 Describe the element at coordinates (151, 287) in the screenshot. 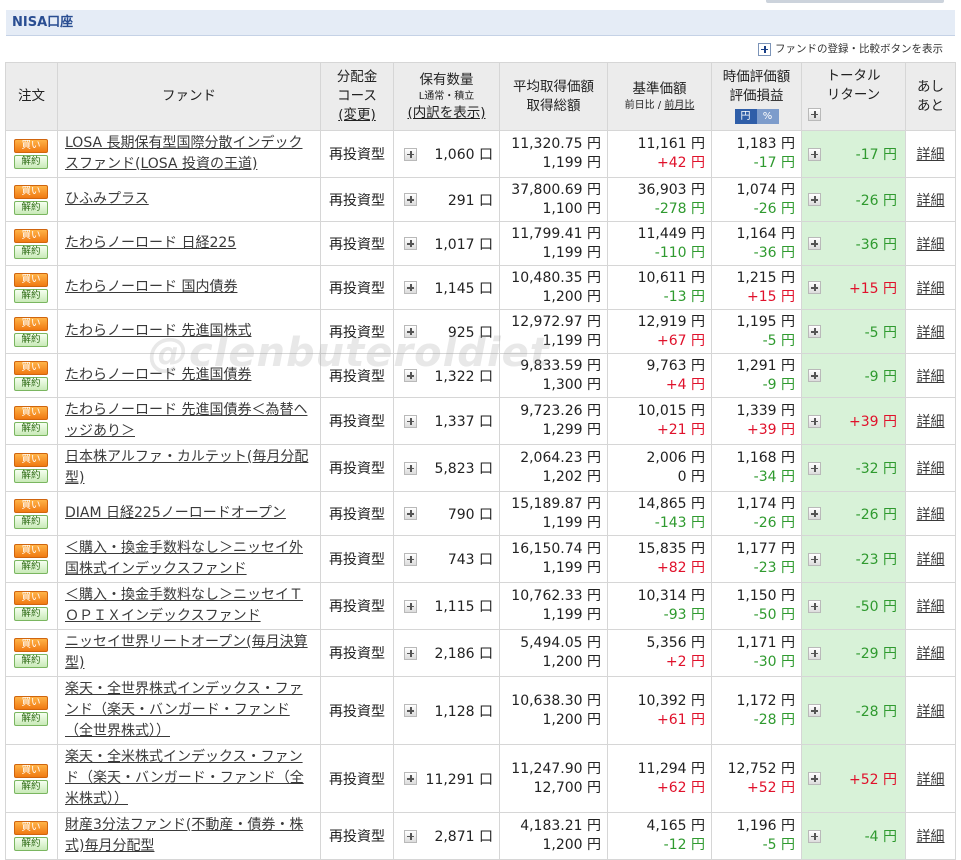

I see `fund-name-link: たわらノーロード 国内債券` at that location.